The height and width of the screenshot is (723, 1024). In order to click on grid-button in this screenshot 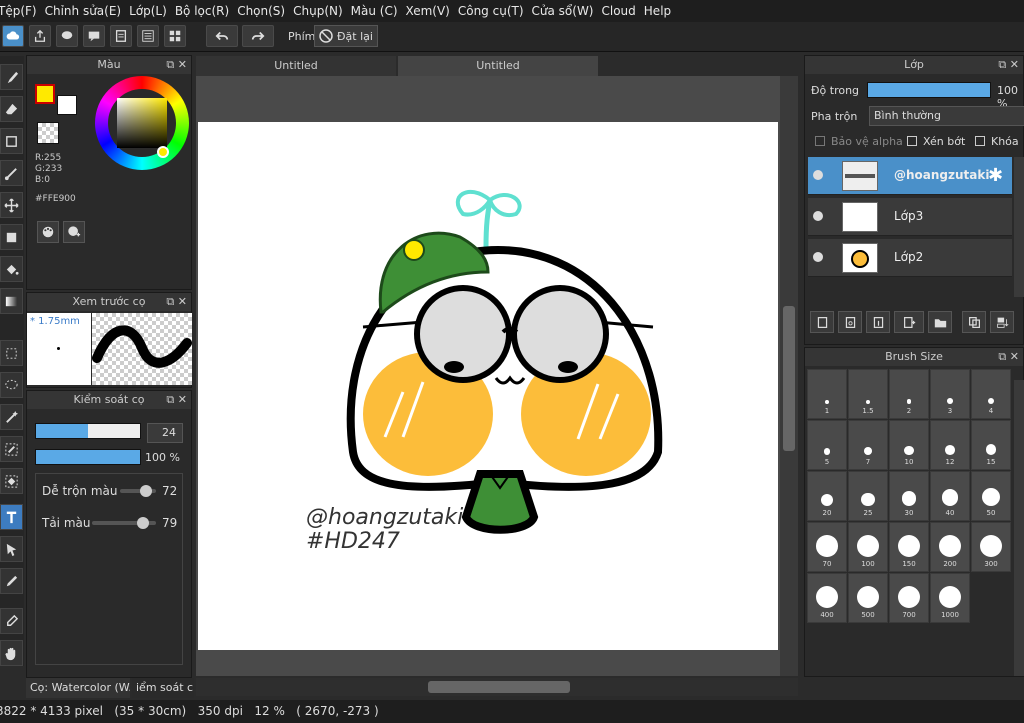, I will do `click(175, 36)`.